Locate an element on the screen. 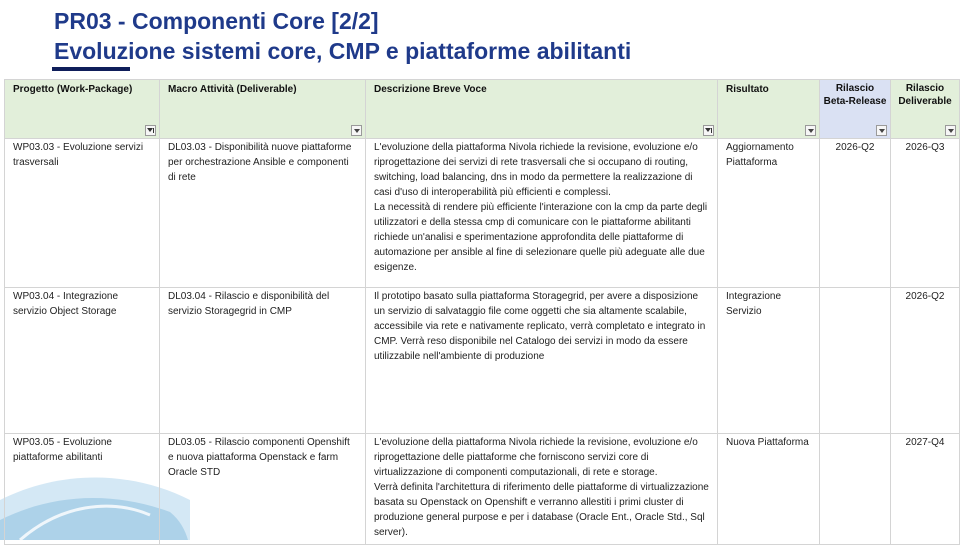 Image resolution: width=960 pixels, height=545 pixels. title-underline is located at coordinates (91, 69).